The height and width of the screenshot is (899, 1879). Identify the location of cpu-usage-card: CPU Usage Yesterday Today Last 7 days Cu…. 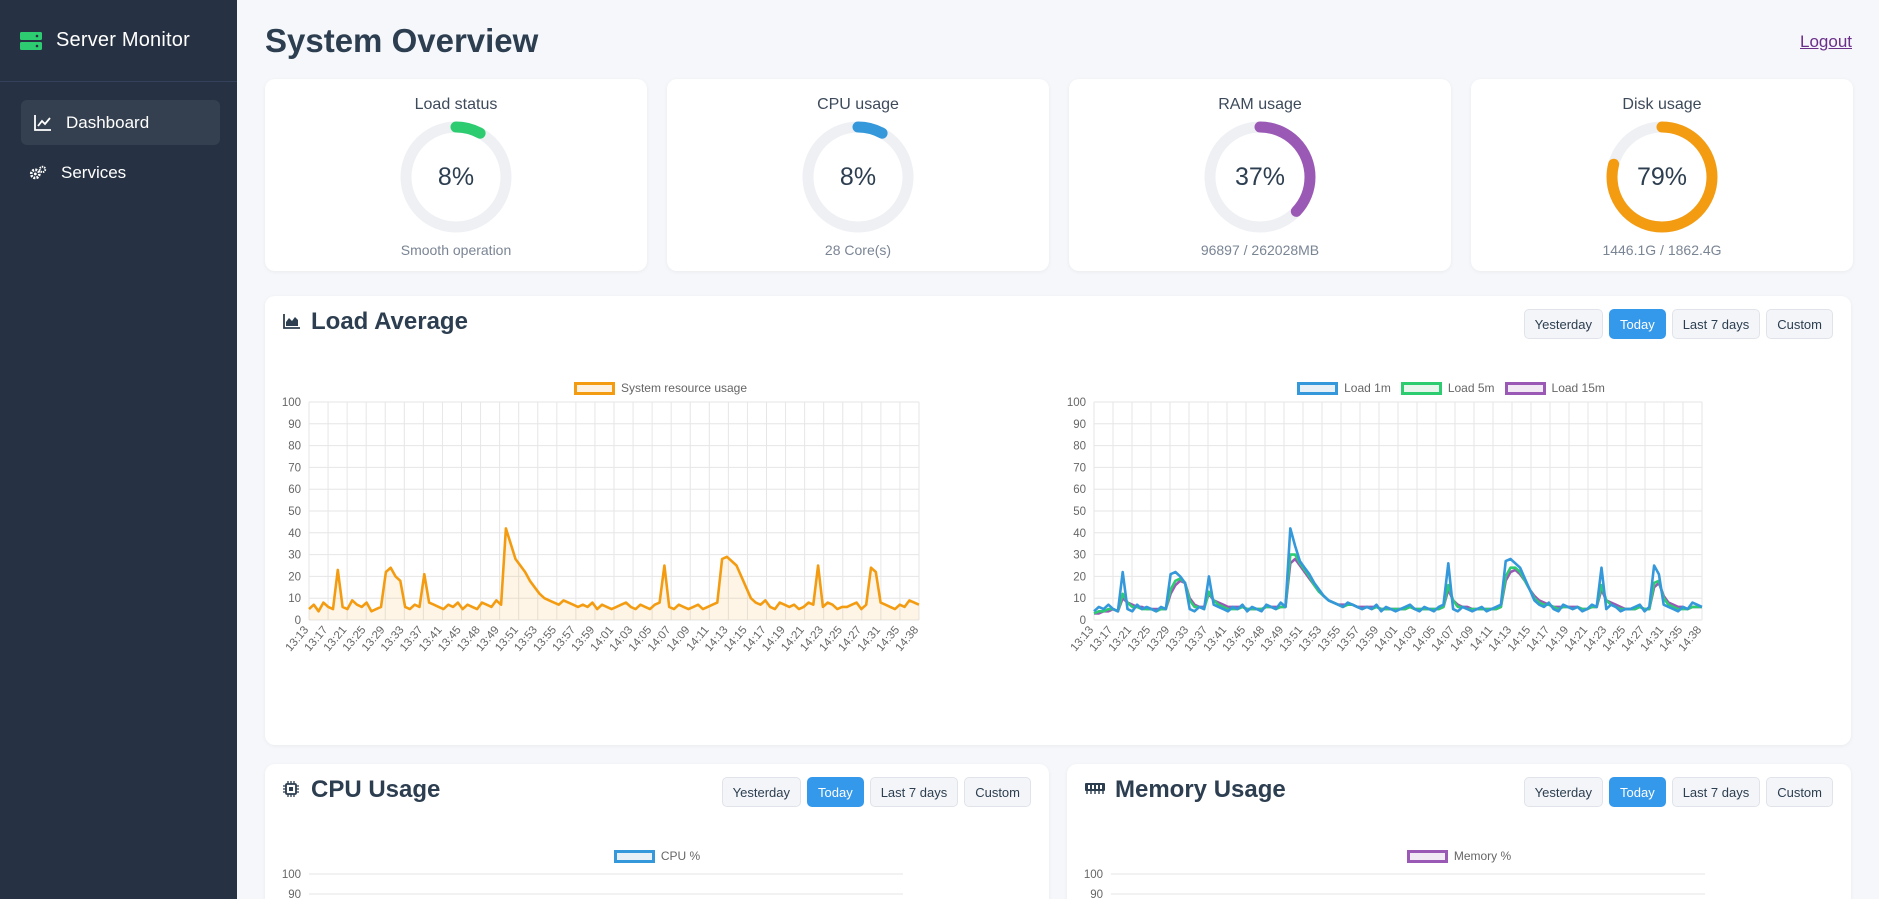
(657, 831).